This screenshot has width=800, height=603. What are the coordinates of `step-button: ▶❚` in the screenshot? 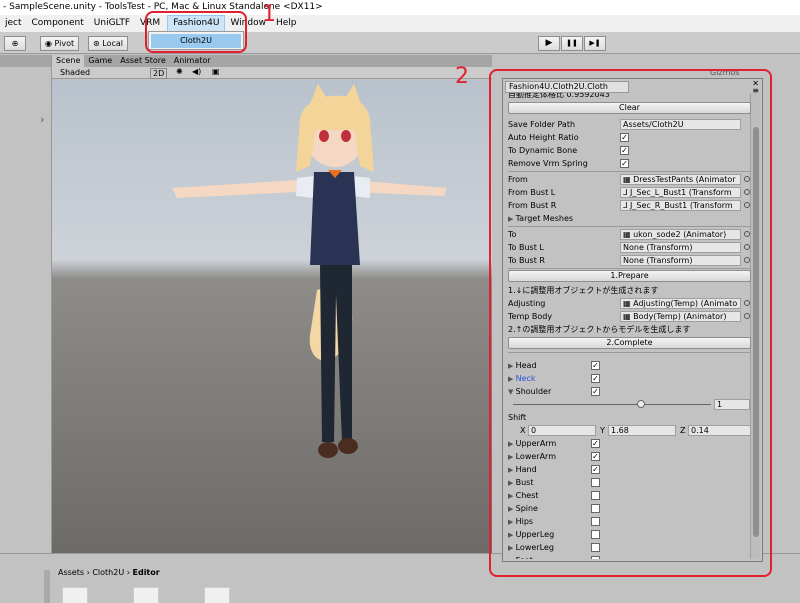 It's located at (595, 43).